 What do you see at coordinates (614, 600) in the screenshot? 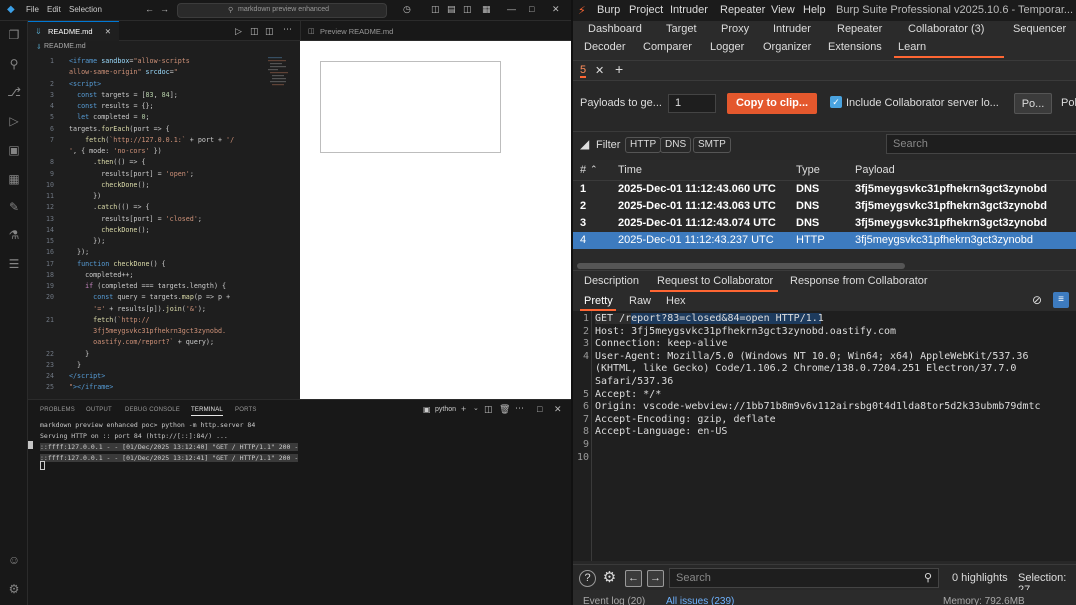
I see `event-log-link: Event log (20)` at bounding box center [614, 600].